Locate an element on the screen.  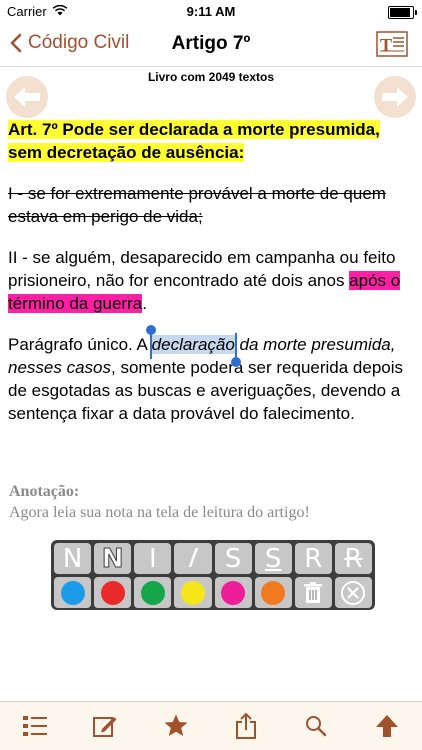
star-icon is located at coordinates (176, 725).